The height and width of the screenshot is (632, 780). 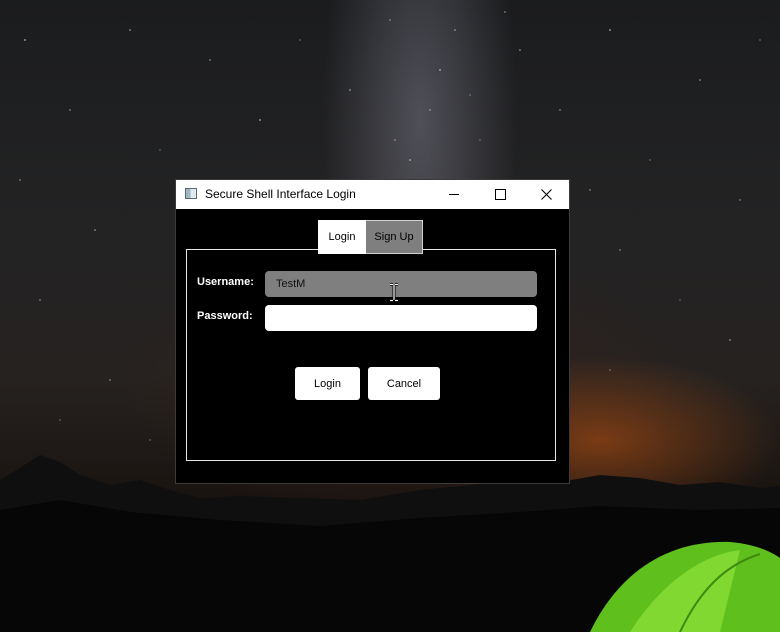 I want to click on password-input, so click(x=401, y=318).